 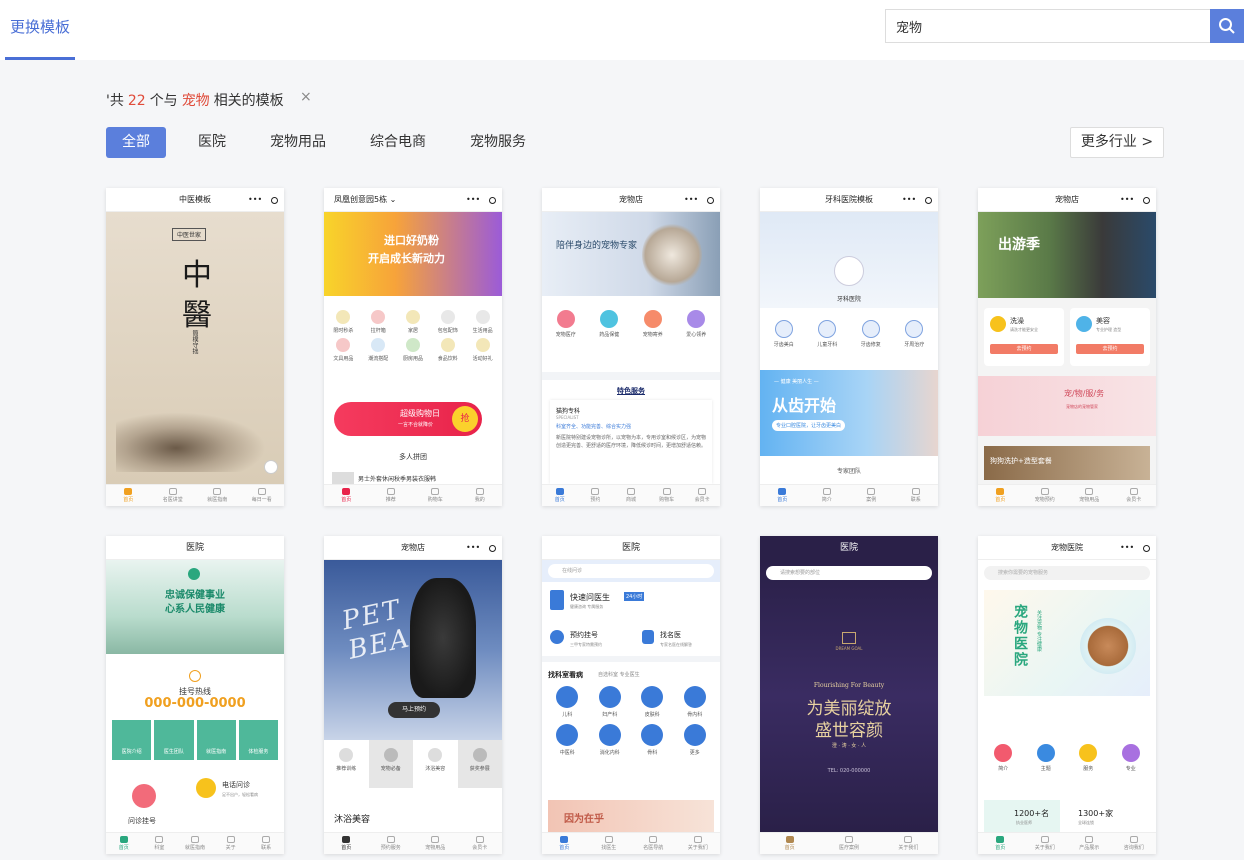 I want to click on card-tabbar: 首页 宠物预约 宠物用品 会员卡, so click(x=1067, y=495).